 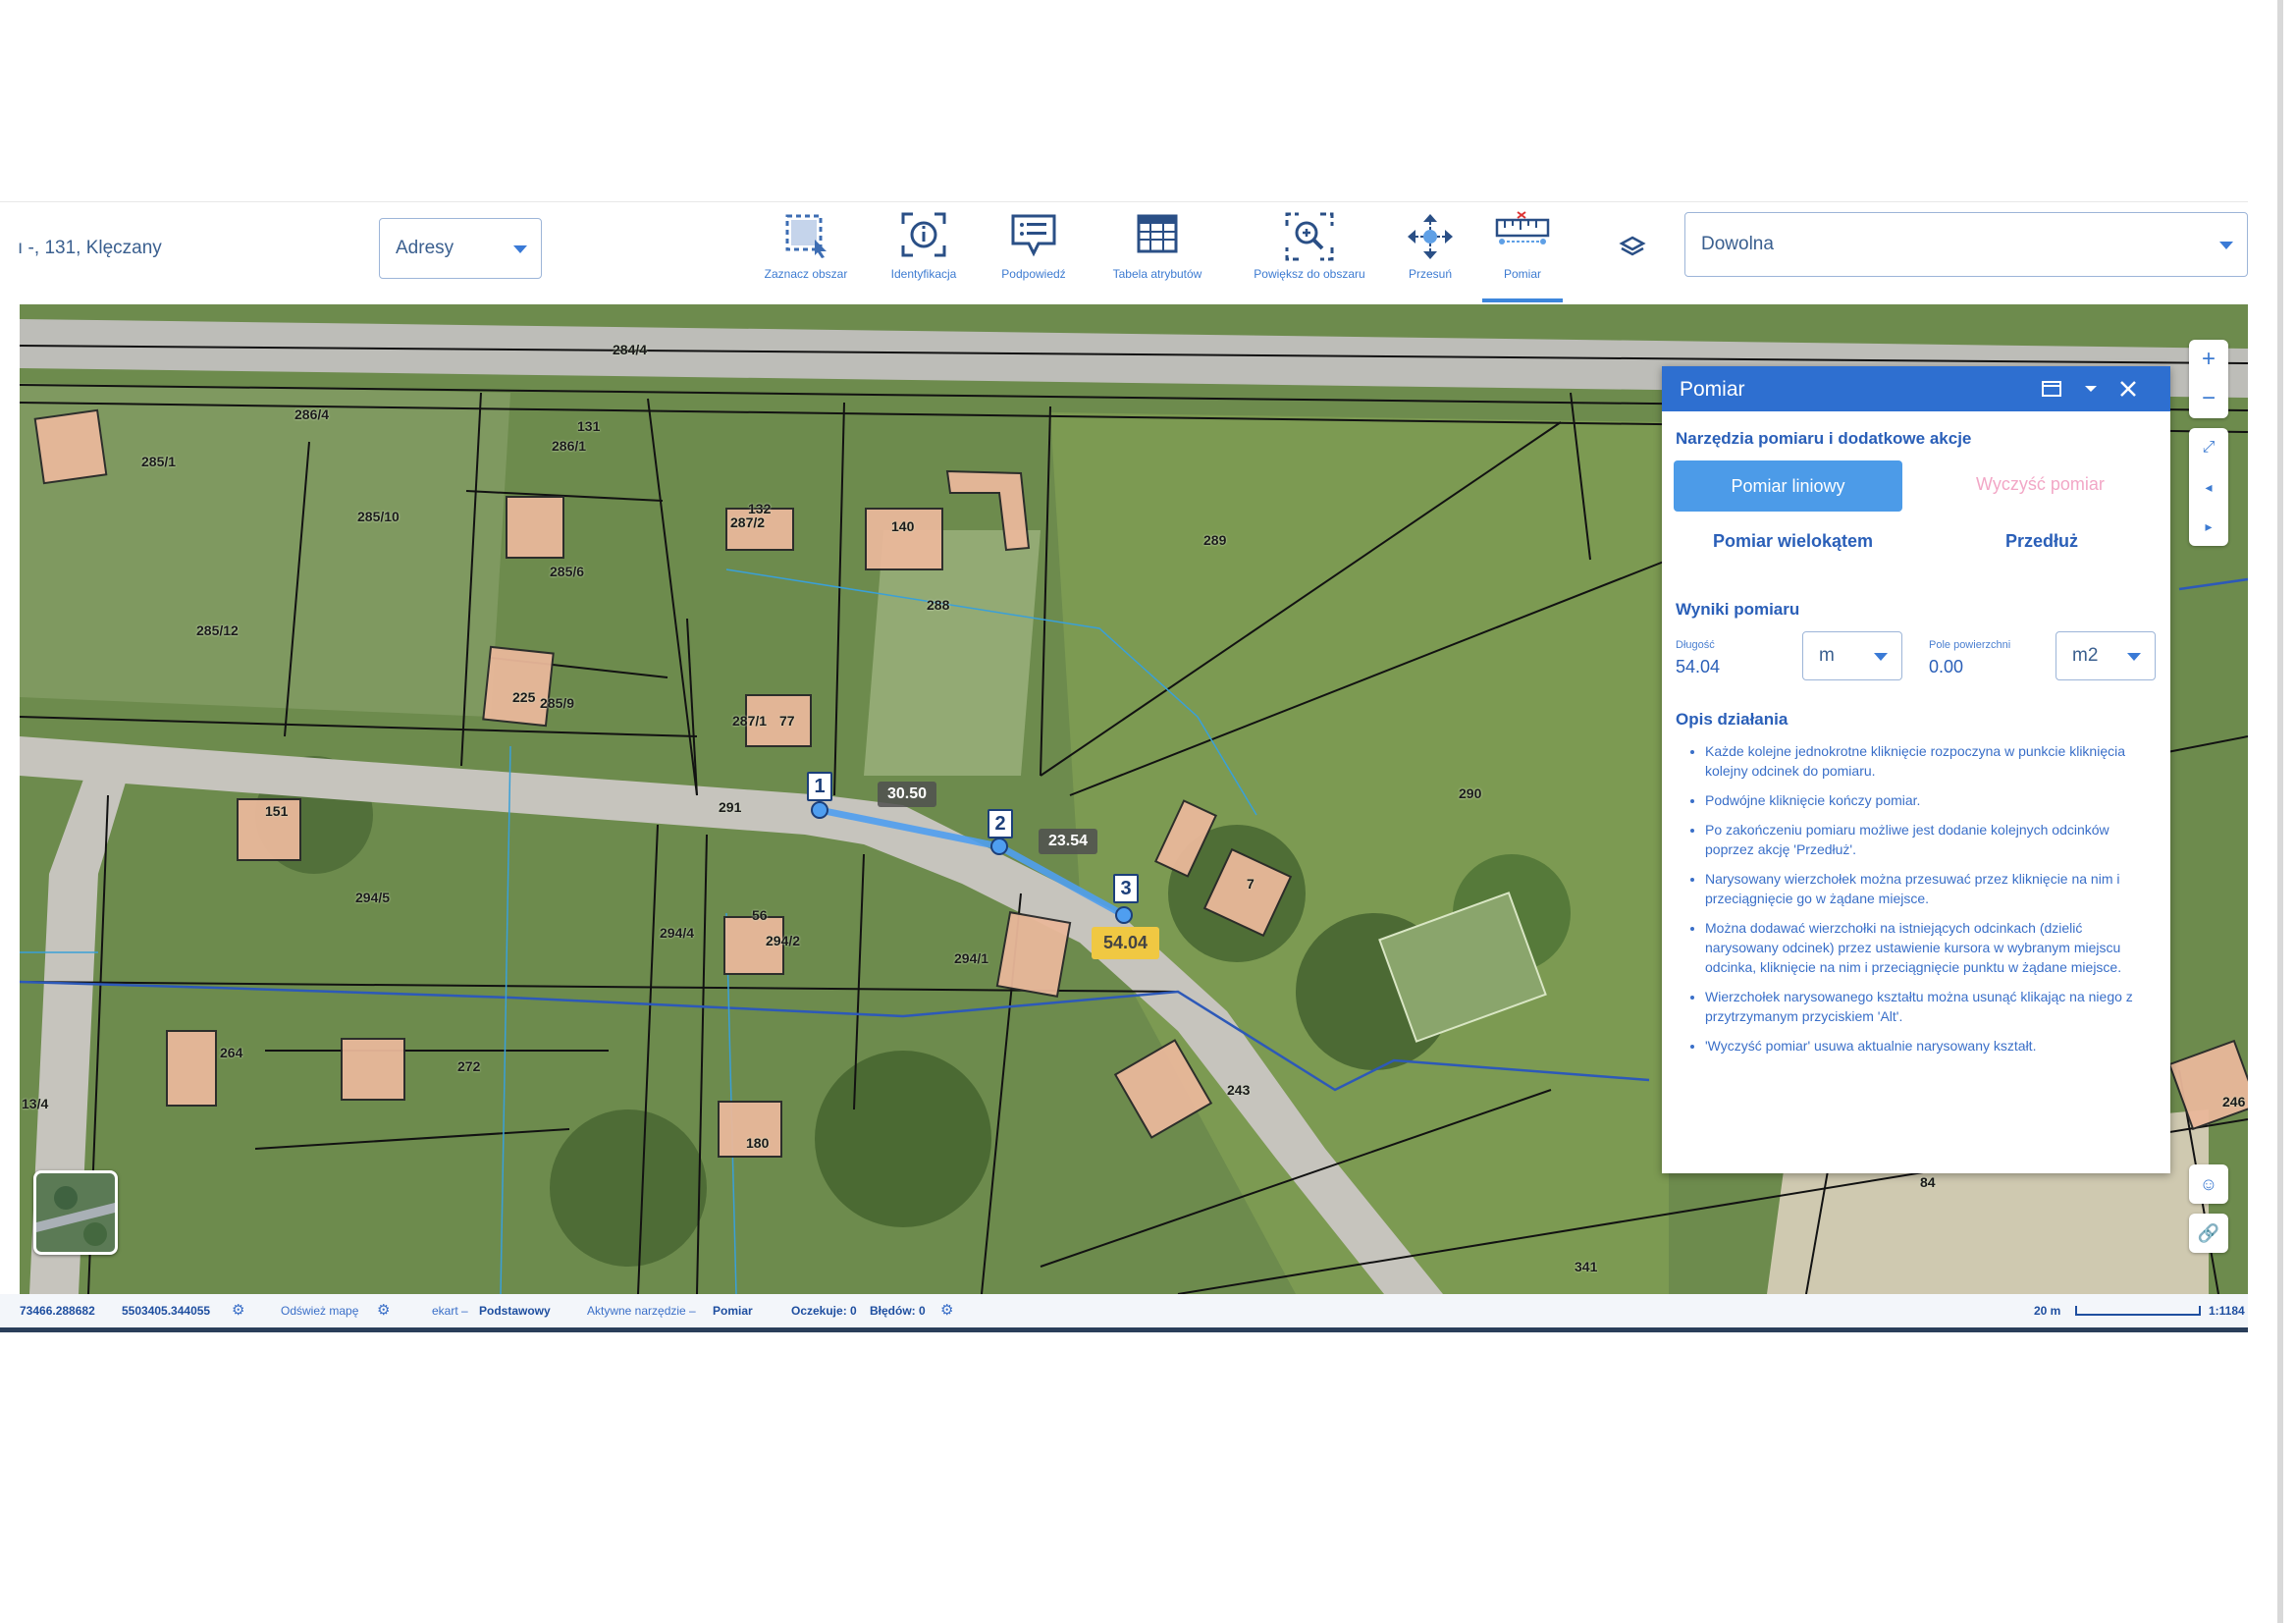 What do you see at coordinates (1970, 645) in the screenshot?
I see `area-label: Pole powierzchni` at bounding box center [1970, 645].